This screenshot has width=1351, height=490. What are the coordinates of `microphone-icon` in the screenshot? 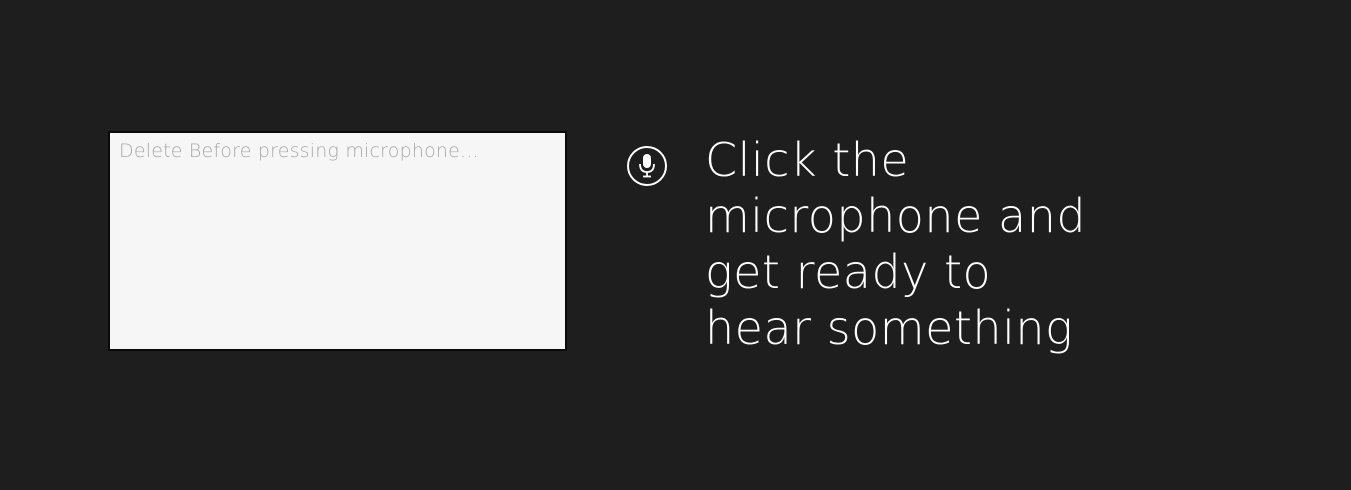 It's located at (647, 166).